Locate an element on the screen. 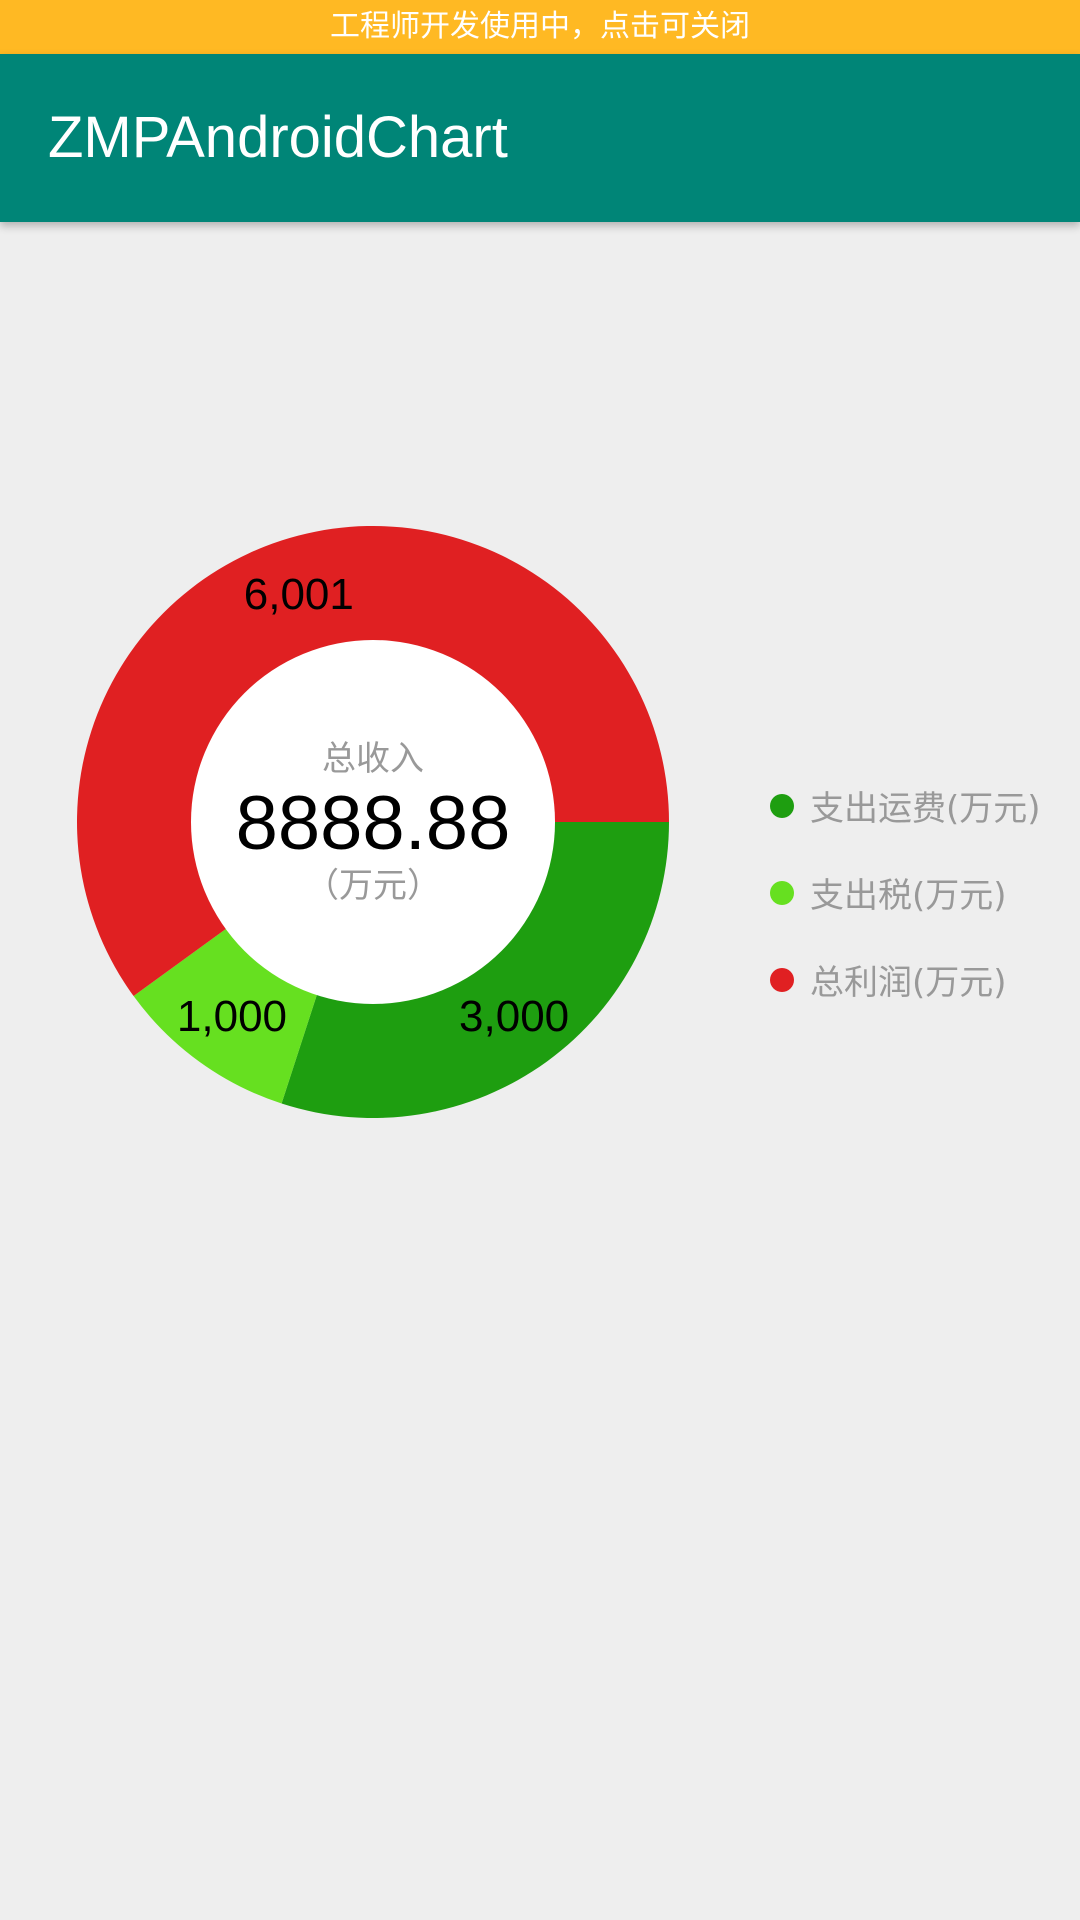 Image resolution: width=1080 pixels, height=1920 pixels. app-bar: ZMPAndroidChart is located at coordinates (540, 138).